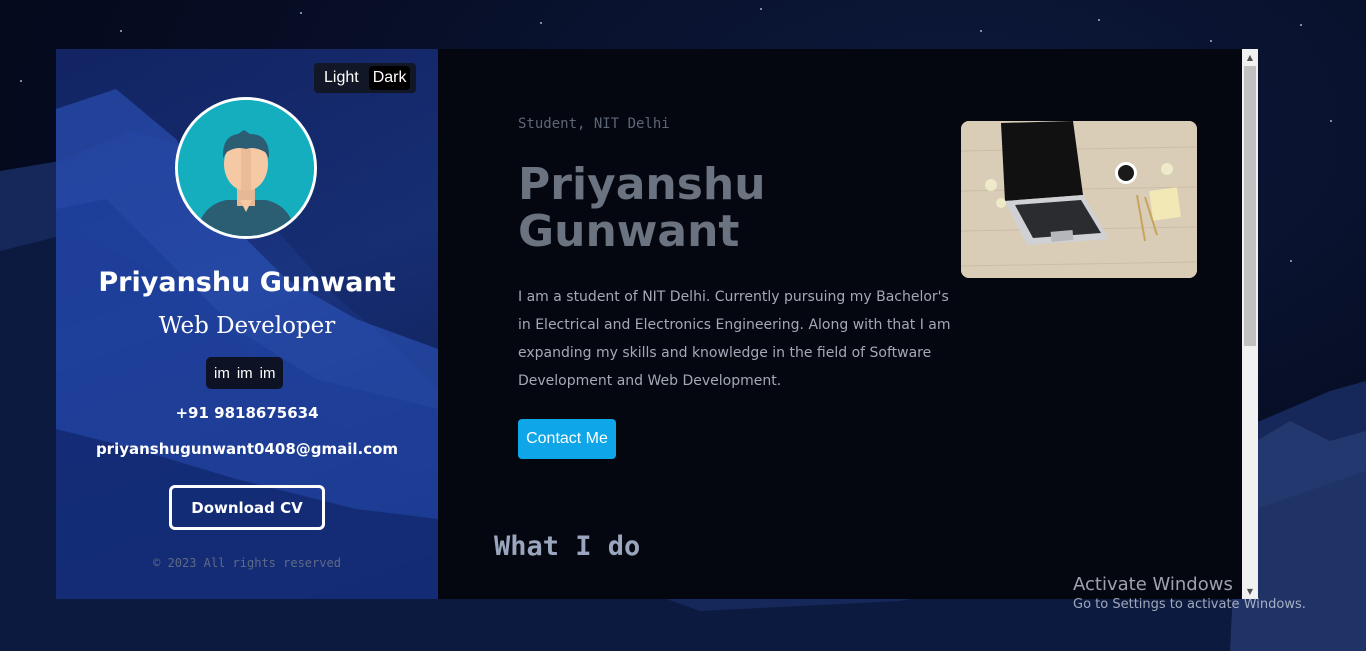  I want to click on avatar, so click(246, 168).